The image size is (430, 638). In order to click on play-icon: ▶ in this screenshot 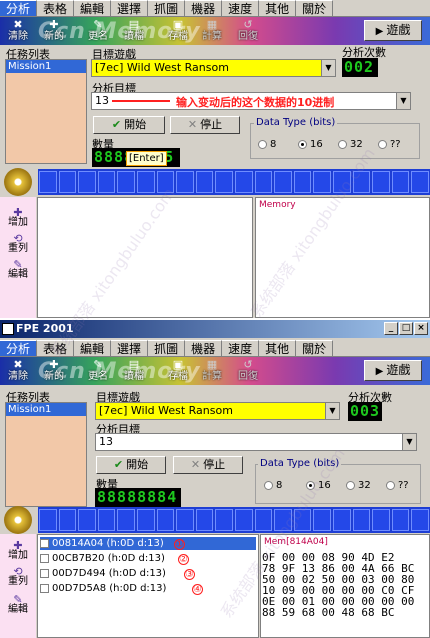, I will do `click(379, 371)`.